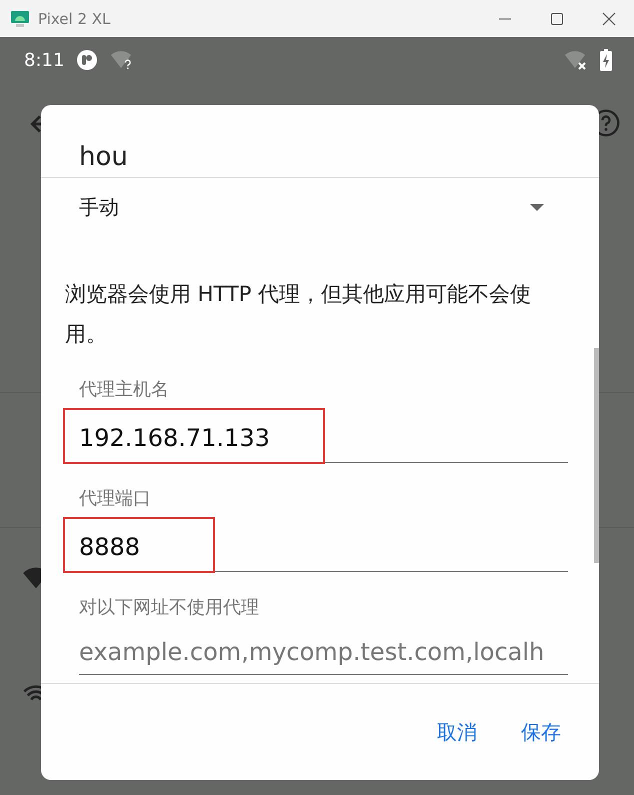 The height and width of the screenshot is (795, 634). Describe the element at coordinates (609, 19) in the screenshot. I see `close-icon` at that location.